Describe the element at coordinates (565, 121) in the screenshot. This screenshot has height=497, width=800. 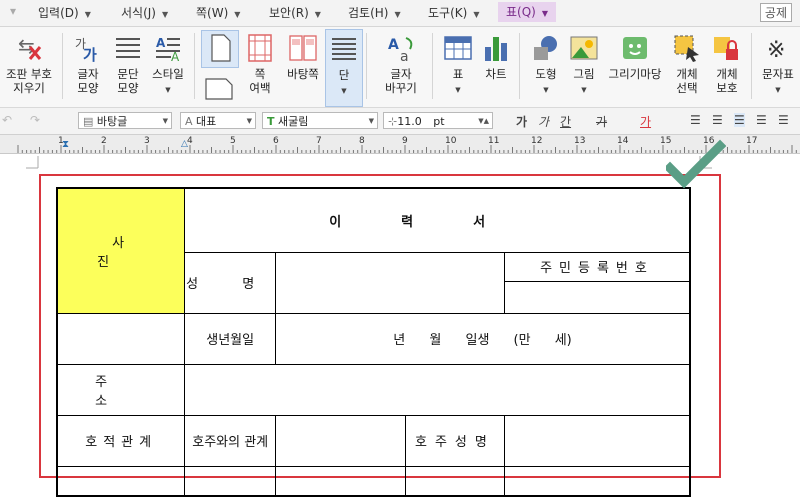
I see `underline-button: 간` at that location.